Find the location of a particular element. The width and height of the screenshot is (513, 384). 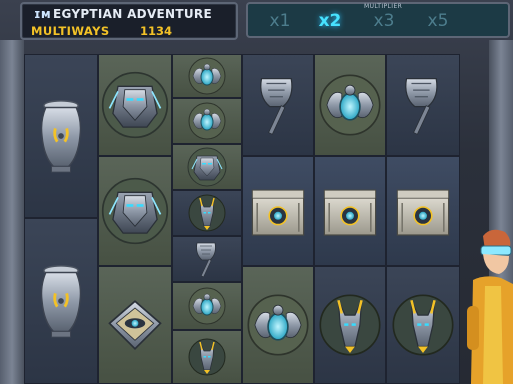

multiplier-panel: MULTIPLIER x1 x2 x3 x5 is located at coordinates (378, 20).